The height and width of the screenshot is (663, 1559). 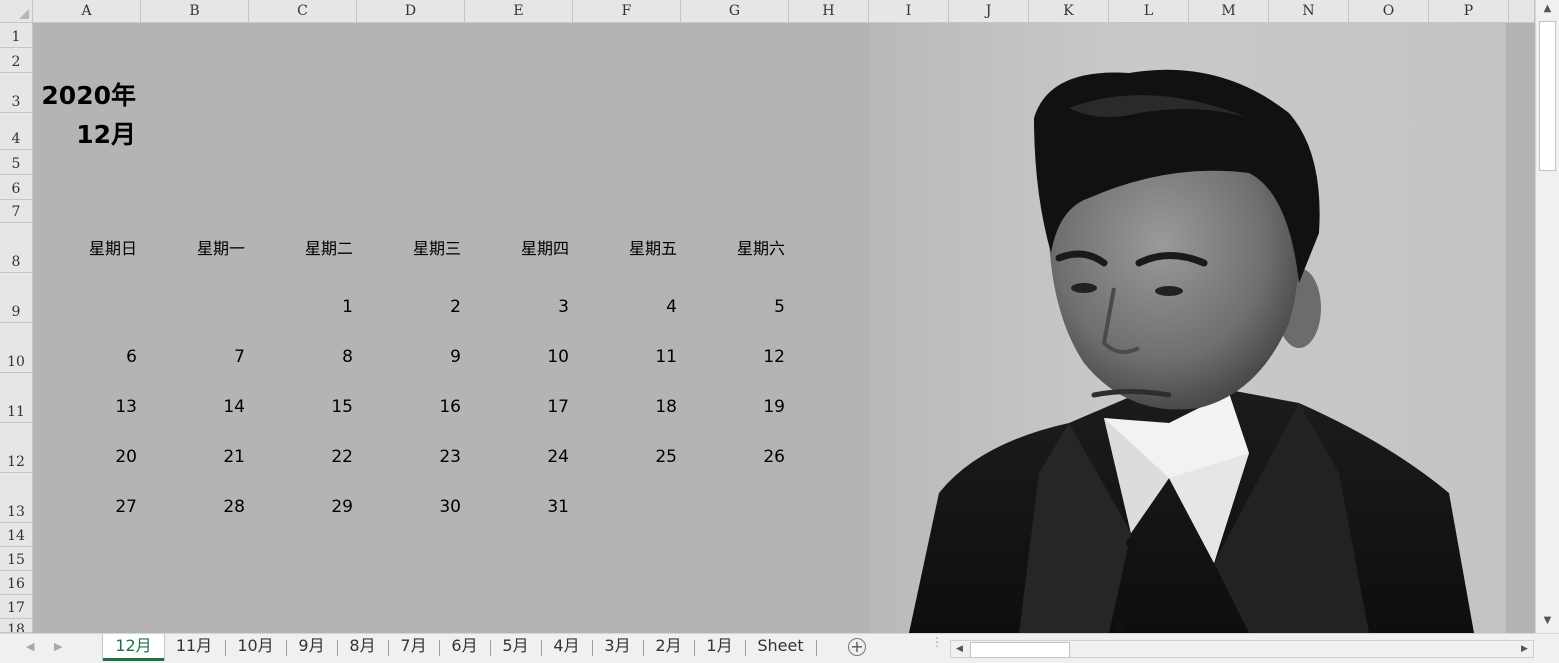 I want to click on column-header-i: I, so click(x=909, y=11).